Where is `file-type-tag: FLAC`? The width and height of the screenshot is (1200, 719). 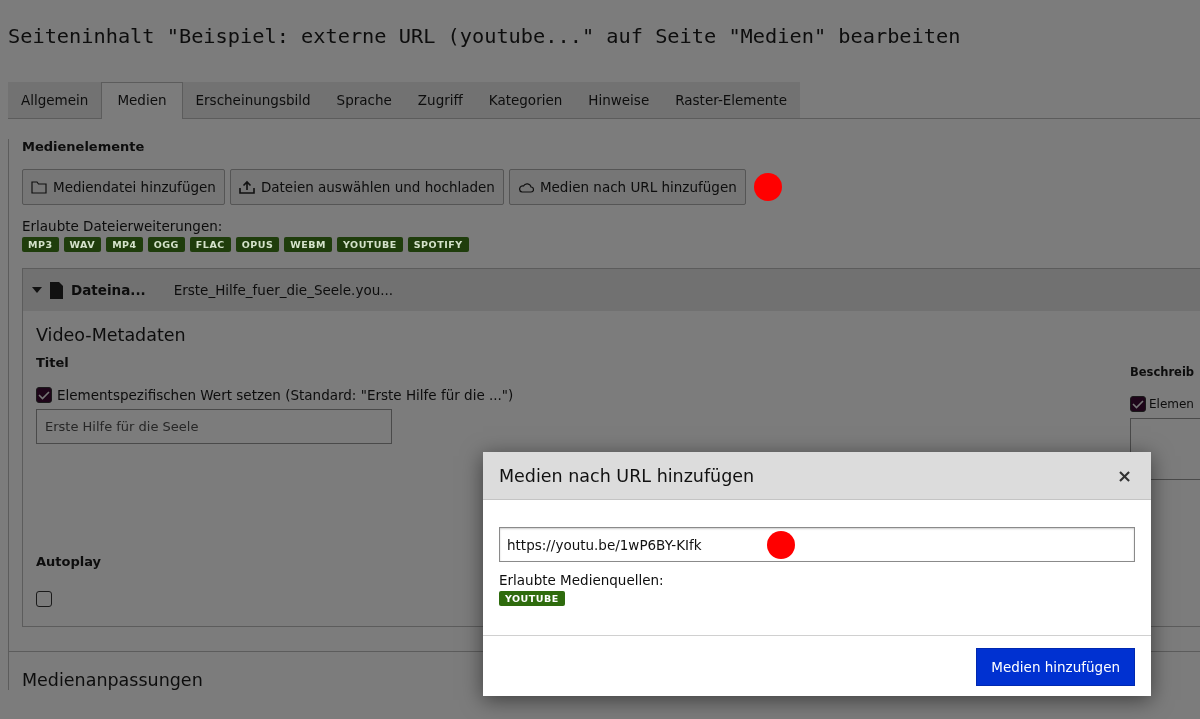 file-type-tag: FLAC is located at coordinates (210, 244).